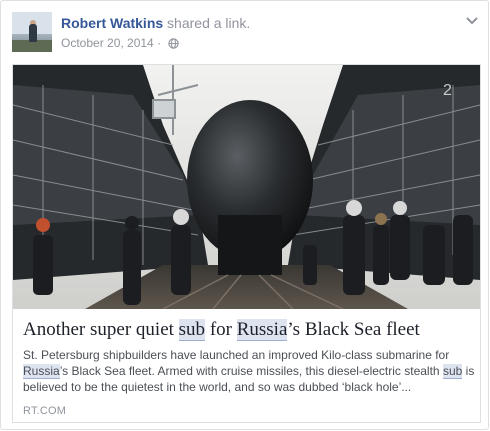 The height and width of the screenshot is (431, 490). What do you see at coordinates (209, 23) in the screenshot?
I see `post-action-text: shared a link.` at bounding box center [209, 23].